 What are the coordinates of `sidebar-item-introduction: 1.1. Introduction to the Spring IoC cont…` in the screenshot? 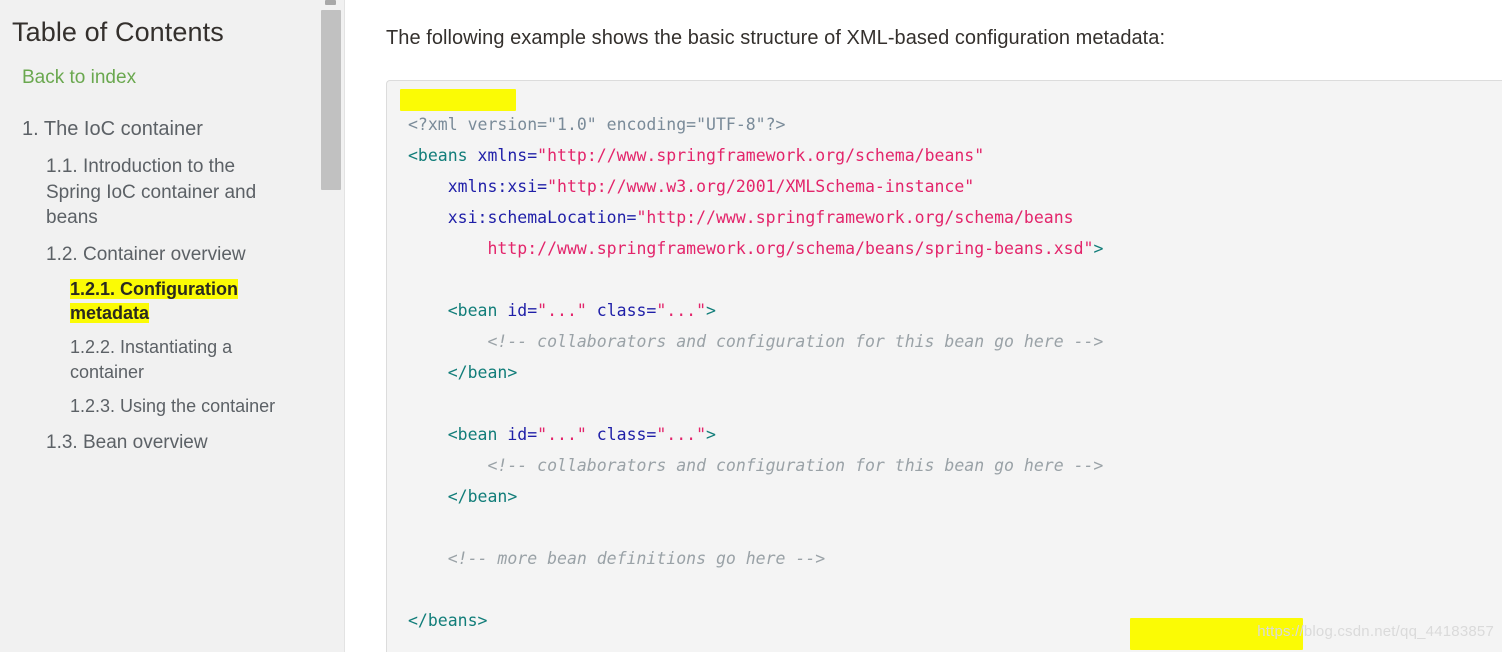 It's located at (166, 191).